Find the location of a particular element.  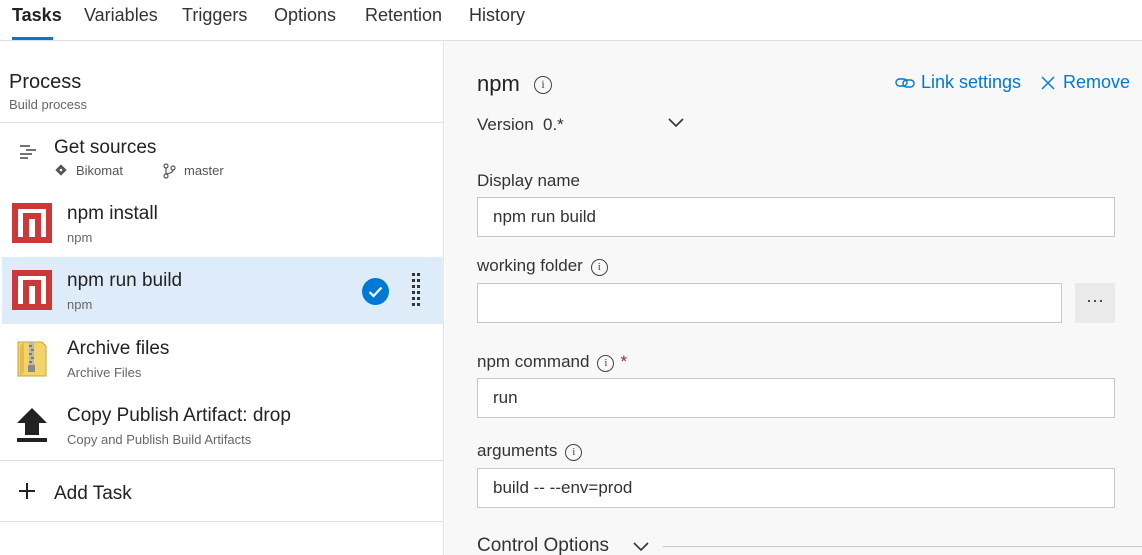

arguments-label: arguments i is located at coordinates (530, 451).